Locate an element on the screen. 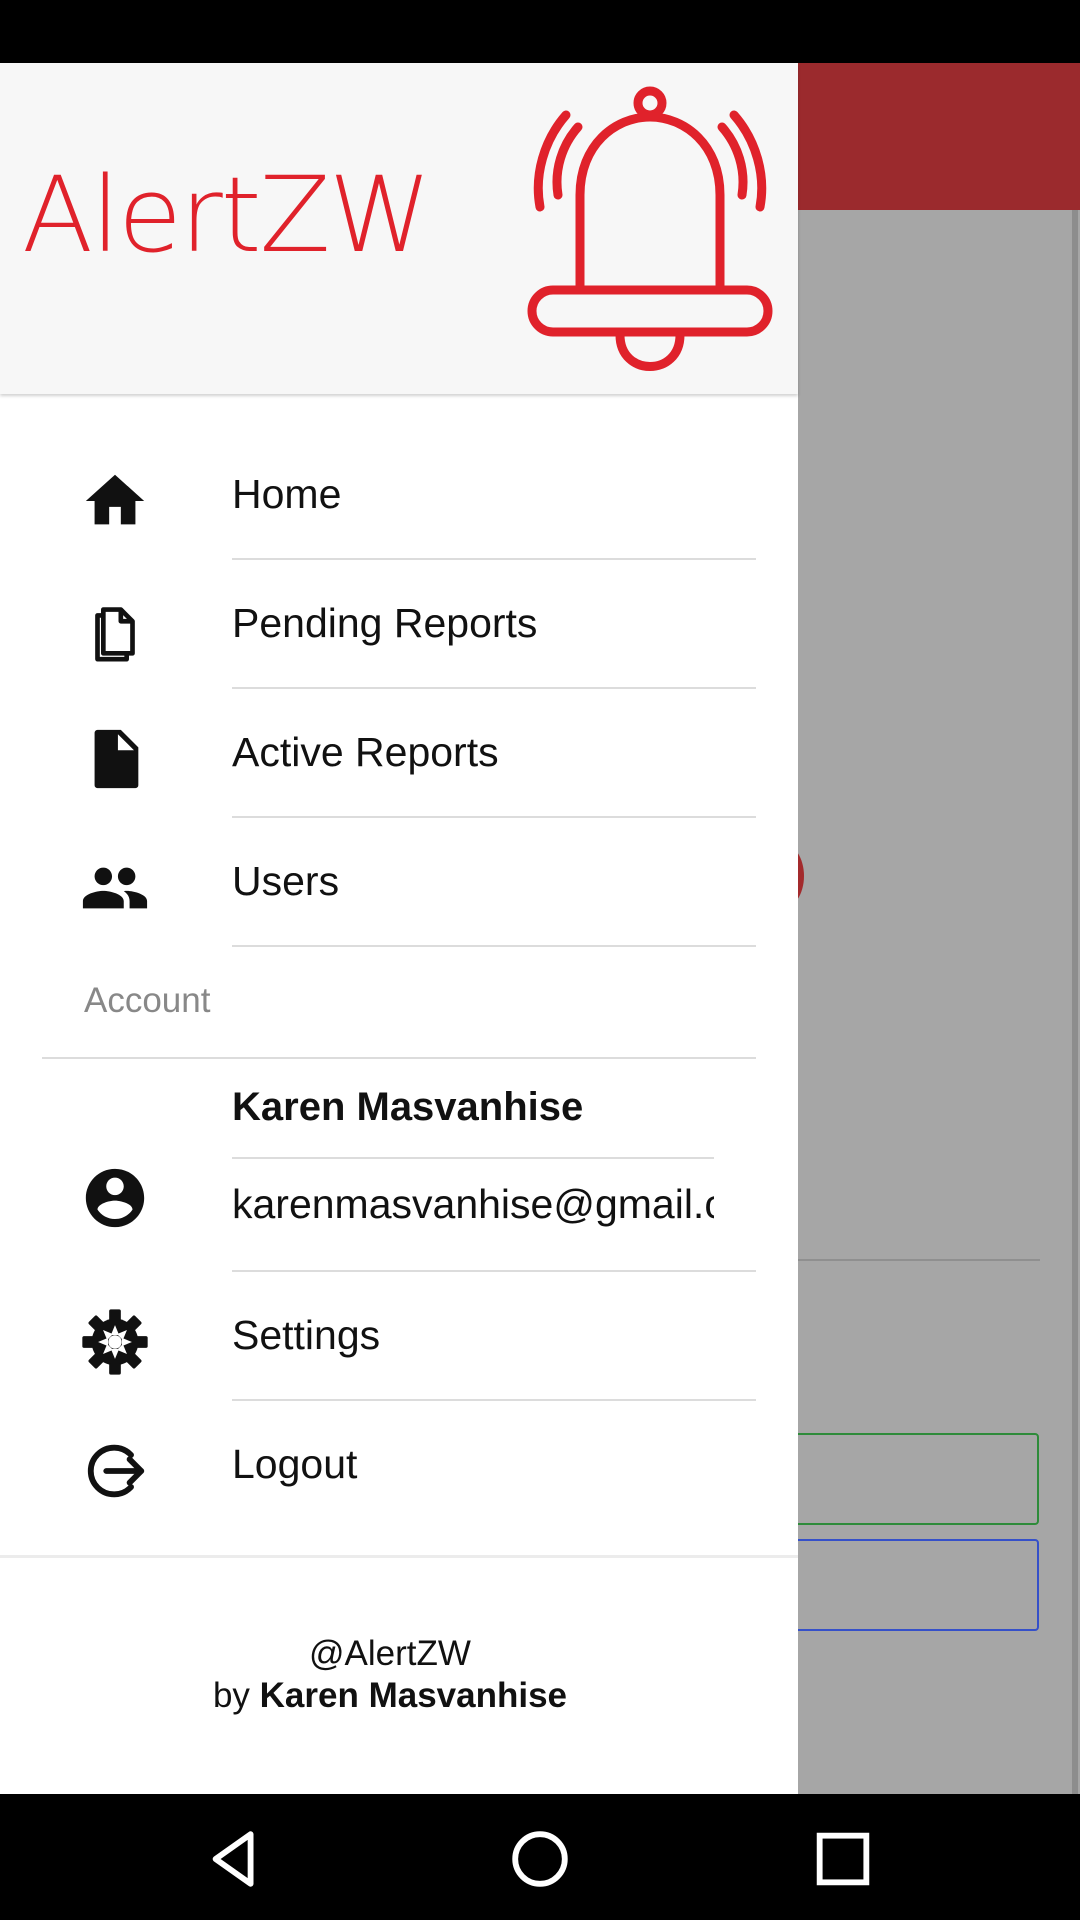 This screenshot has height=1920, width=1080. account-circle-icon is located at coordinates (115, 1198).